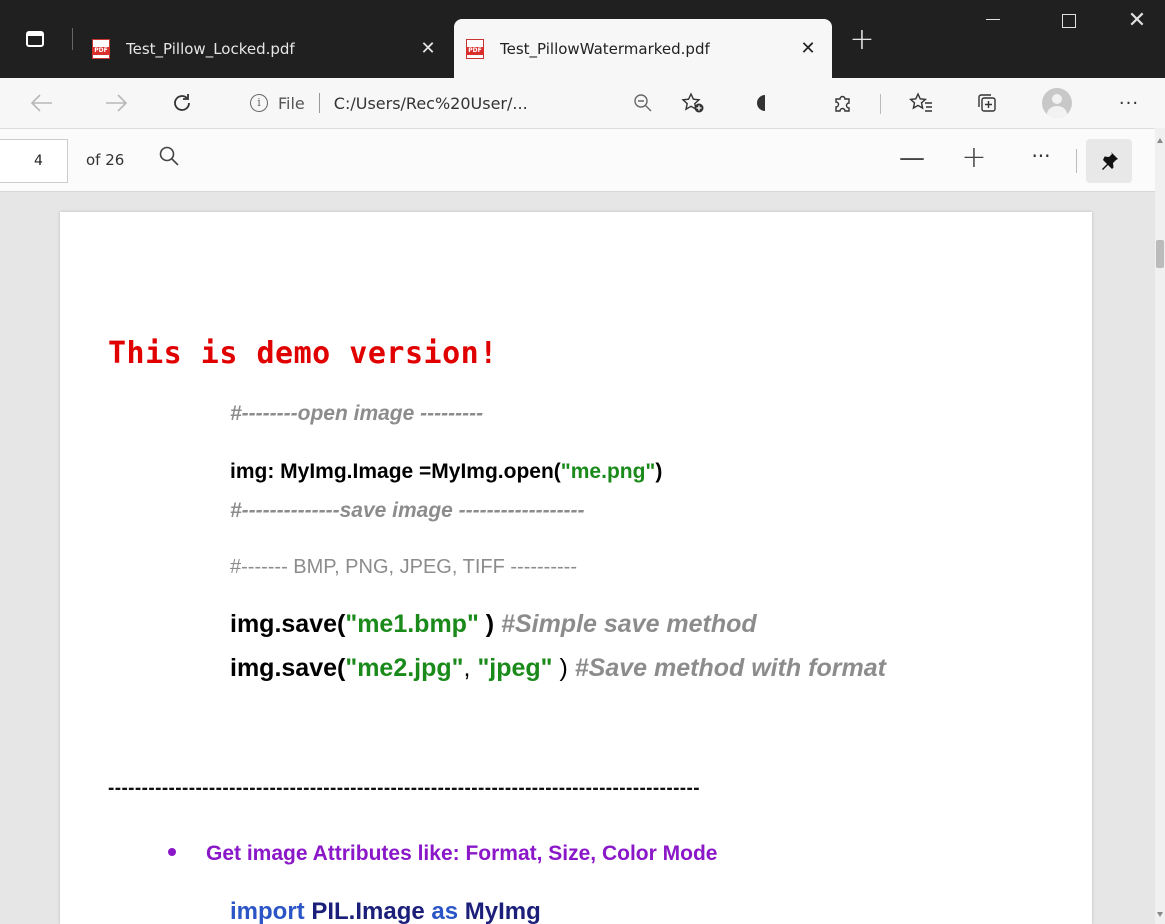 The height and width of the screenshot is (924, 1165). I want to click on extensions-button, so click(843, 103).